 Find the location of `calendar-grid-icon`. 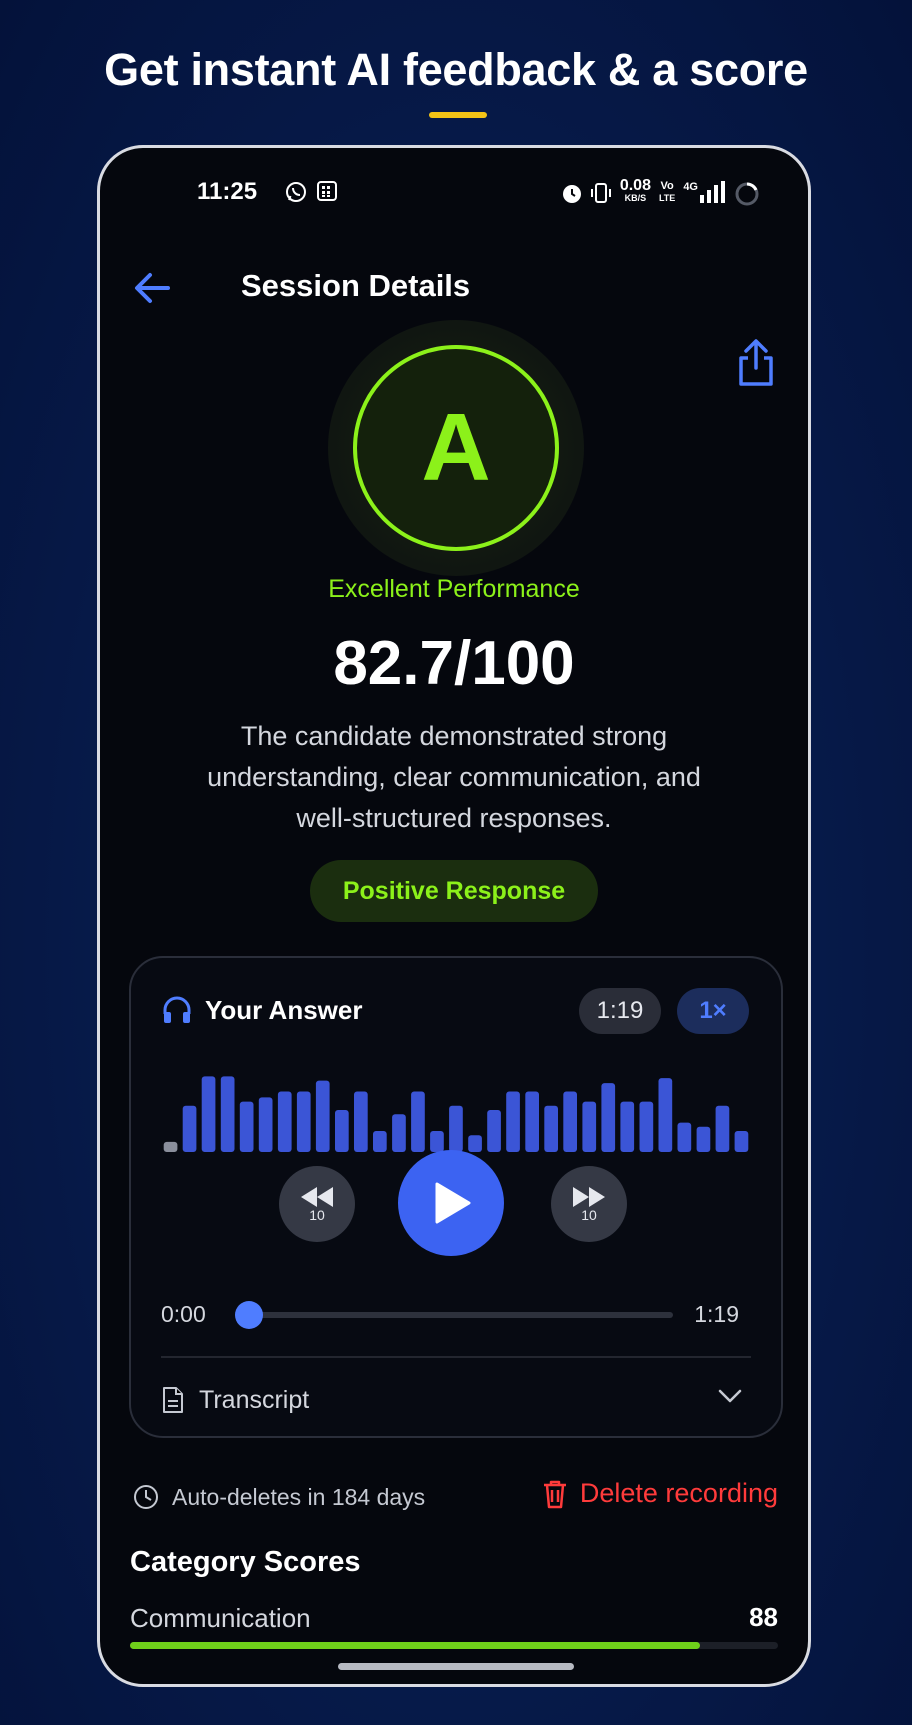

calendar-grid-icon is located at coordinates (327, 191).